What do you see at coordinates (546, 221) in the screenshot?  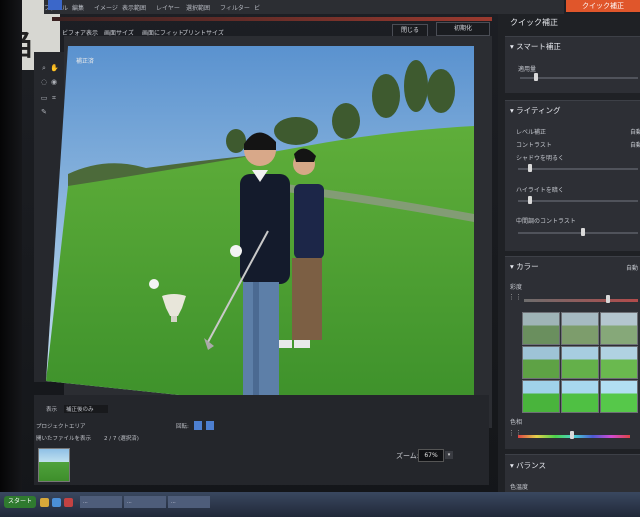 I see `midtone-contrast-label: 中間調のコントラスト` at bounding box center [546, 221].